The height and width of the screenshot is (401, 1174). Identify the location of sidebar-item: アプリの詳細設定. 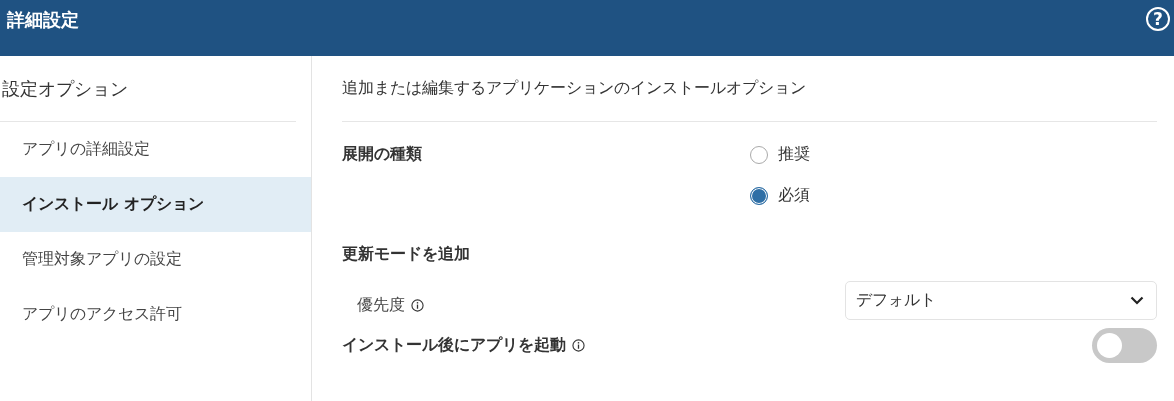
(155, 149).